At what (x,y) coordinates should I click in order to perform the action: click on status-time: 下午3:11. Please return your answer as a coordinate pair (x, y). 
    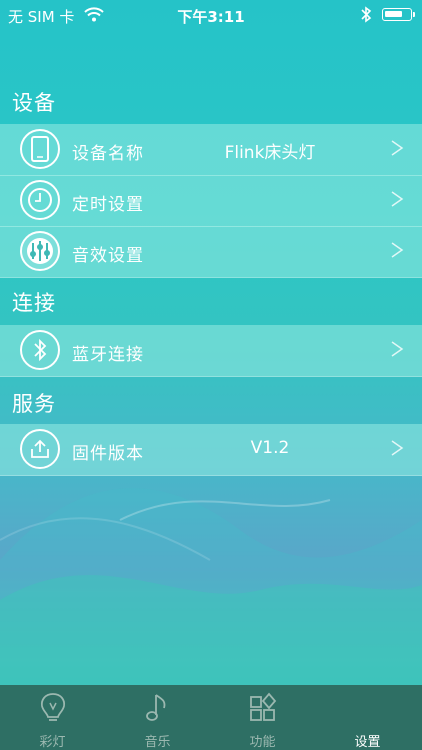
    Looking at the image, I should click on (211, 17).